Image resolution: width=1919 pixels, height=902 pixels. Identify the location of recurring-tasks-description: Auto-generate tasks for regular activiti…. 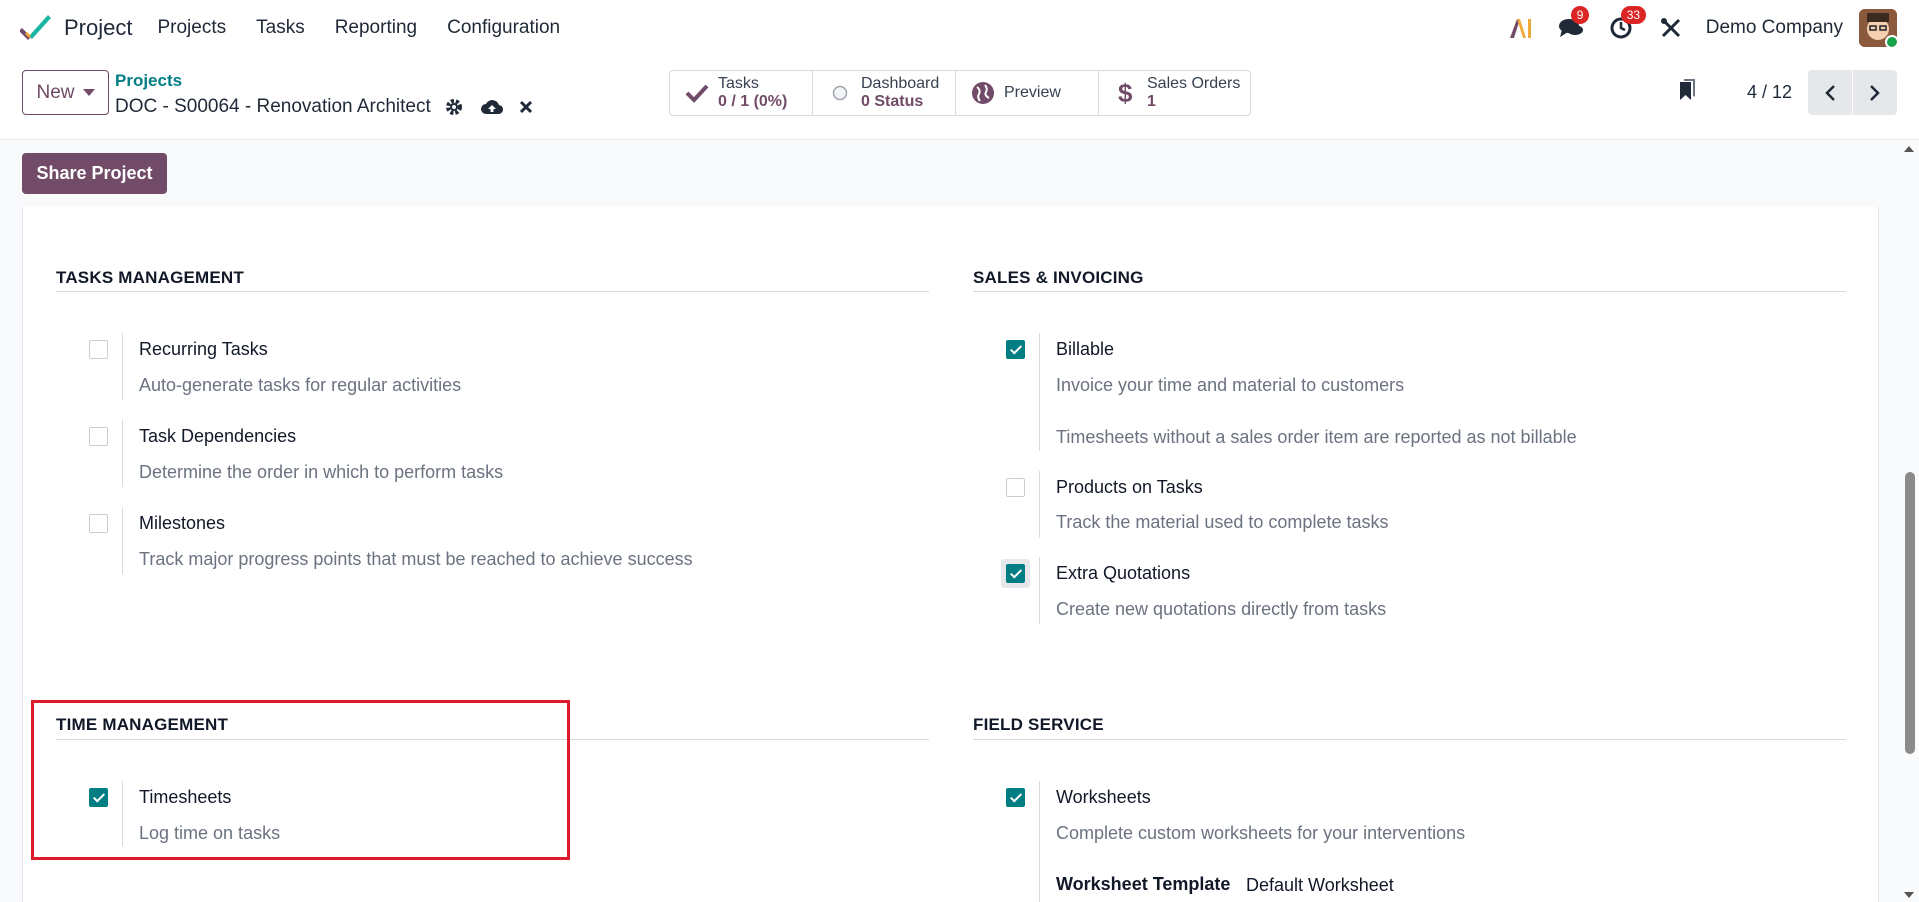
(300, 385).